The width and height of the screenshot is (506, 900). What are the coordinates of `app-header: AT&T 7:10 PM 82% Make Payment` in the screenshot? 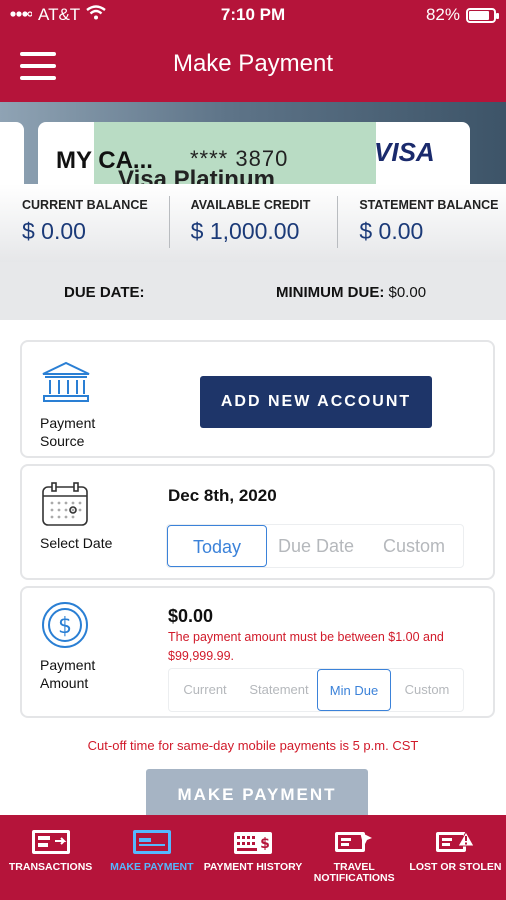 It's located at (253, 51).